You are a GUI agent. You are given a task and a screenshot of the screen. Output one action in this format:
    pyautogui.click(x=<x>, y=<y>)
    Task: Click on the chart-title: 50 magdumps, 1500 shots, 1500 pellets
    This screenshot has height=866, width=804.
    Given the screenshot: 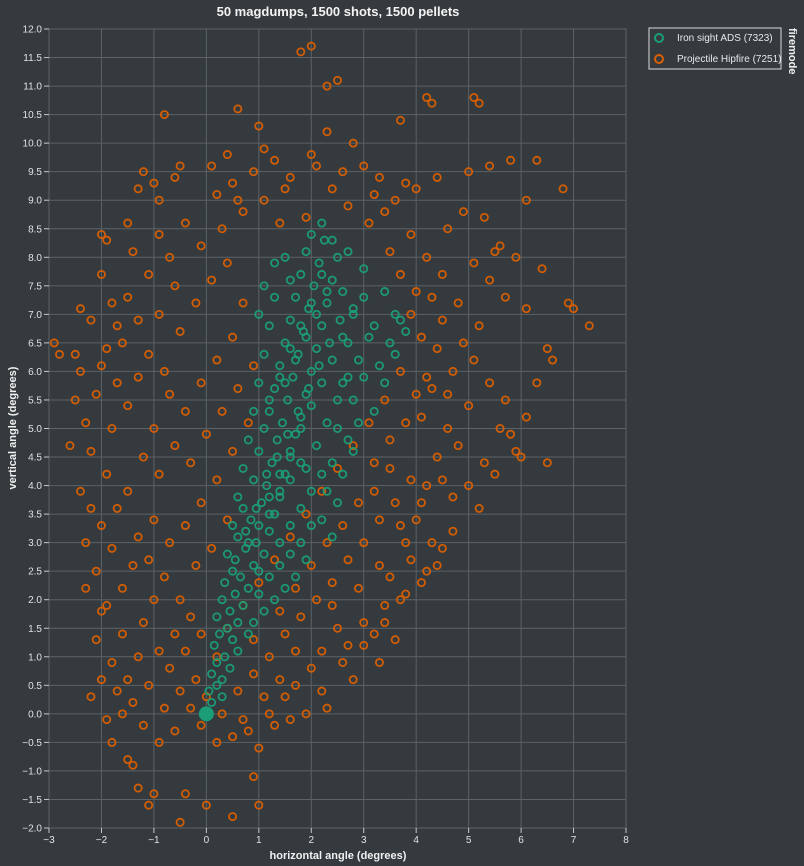 What is the action you would take?
    pyautogui.click(x=338, y=11)
    